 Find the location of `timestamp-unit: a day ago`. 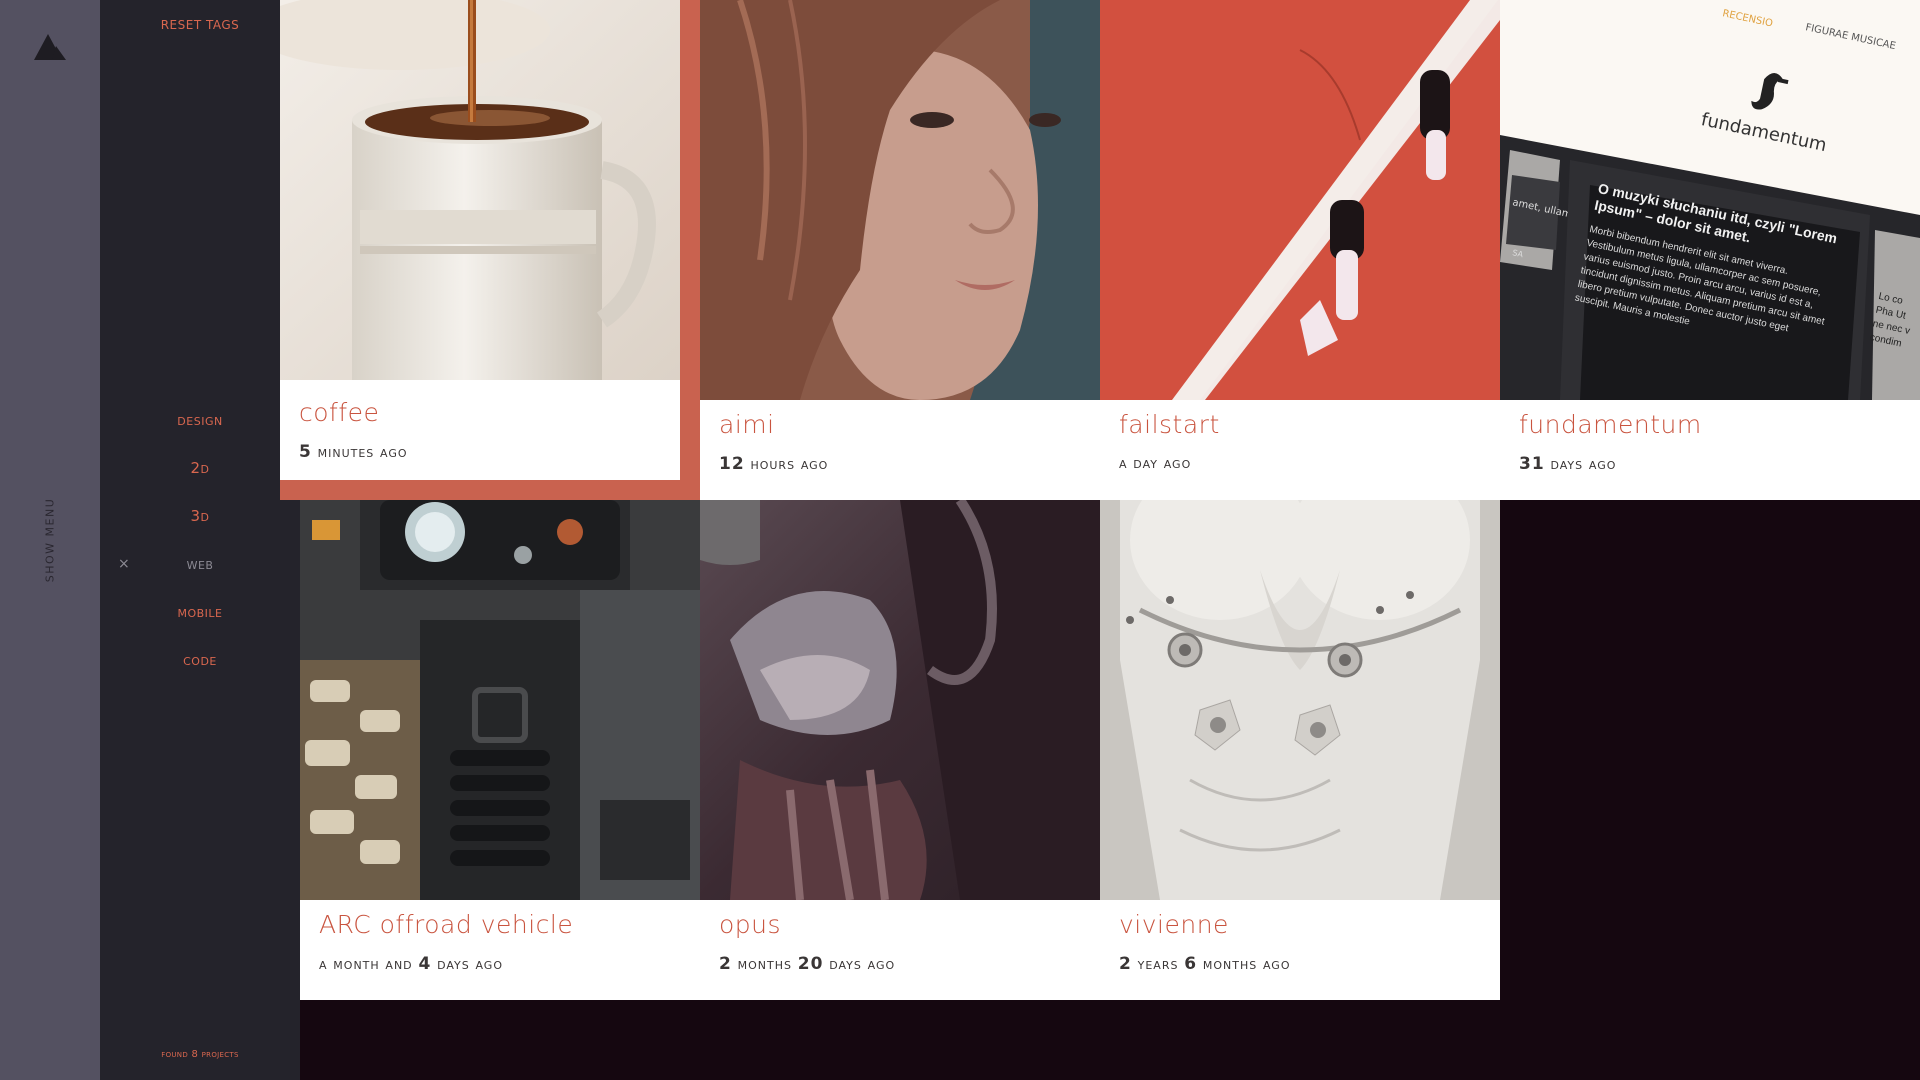

timestamp-unit: a day ago is located at coordinates (1155, 463).